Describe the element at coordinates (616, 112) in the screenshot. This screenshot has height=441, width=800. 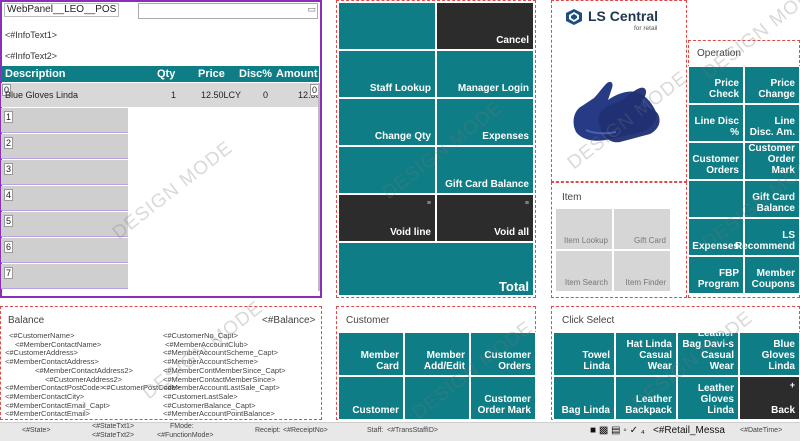
I see `product-image` at that location.